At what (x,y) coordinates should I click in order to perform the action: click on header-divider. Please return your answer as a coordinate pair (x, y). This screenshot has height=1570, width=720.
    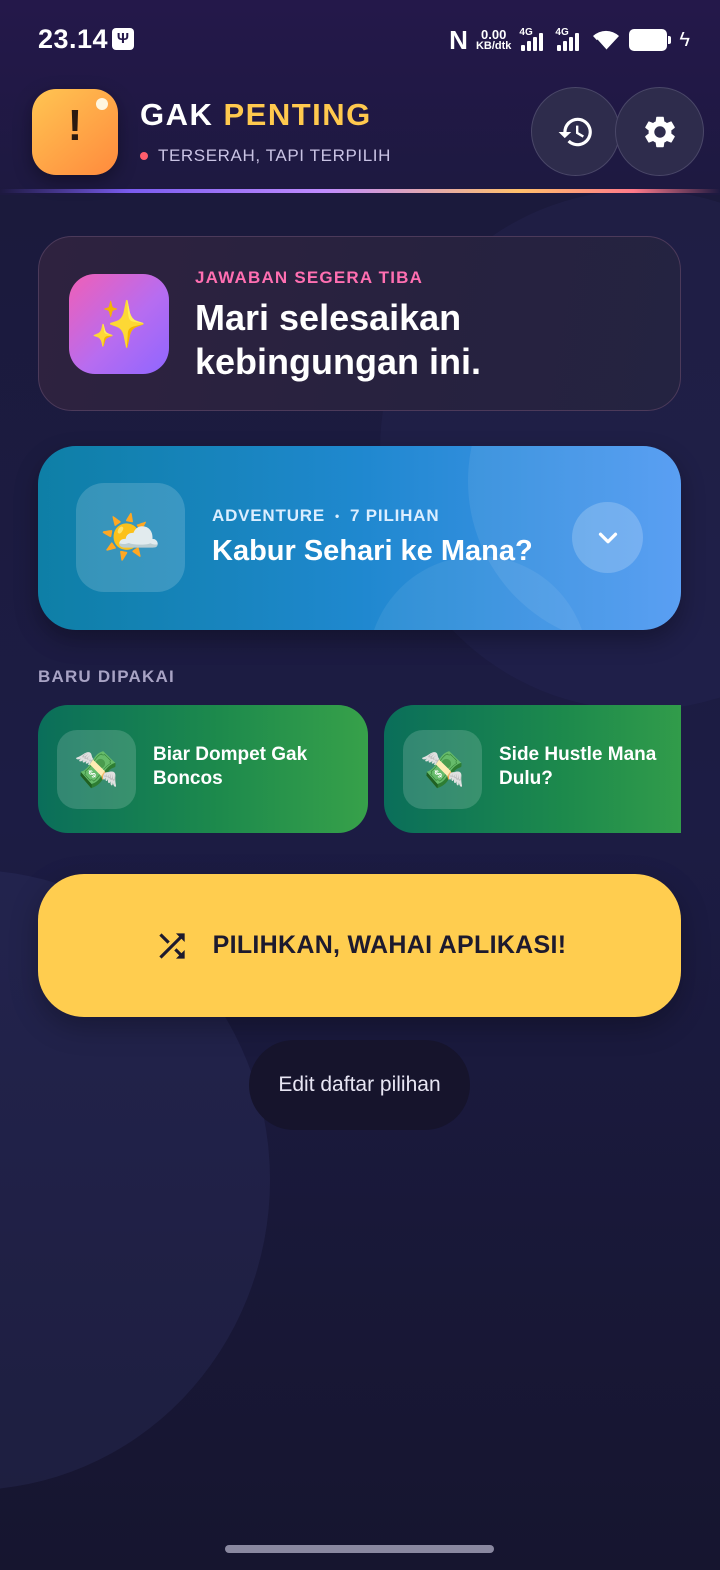
    Looking at the image, I should click on (360, 191).